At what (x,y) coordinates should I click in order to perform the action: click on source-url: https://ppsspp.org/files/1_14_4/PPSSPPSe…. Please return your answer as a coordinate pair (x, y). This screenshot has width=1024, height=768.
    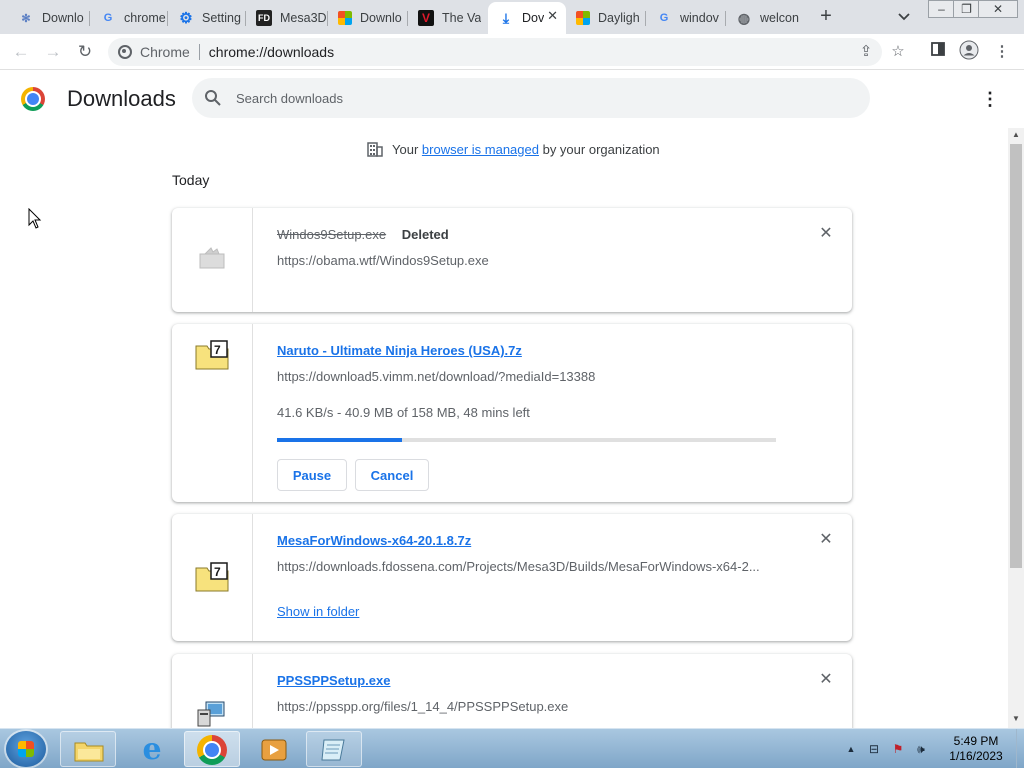
    Looking at the image, I should click on (423, 706).